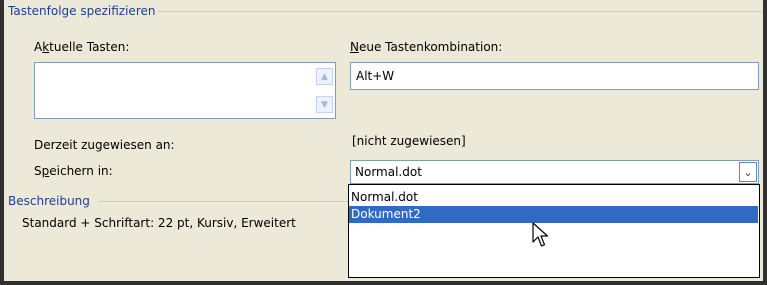  I want to click on scroll-up-arrow-icon: ▲, so click(324, 76).